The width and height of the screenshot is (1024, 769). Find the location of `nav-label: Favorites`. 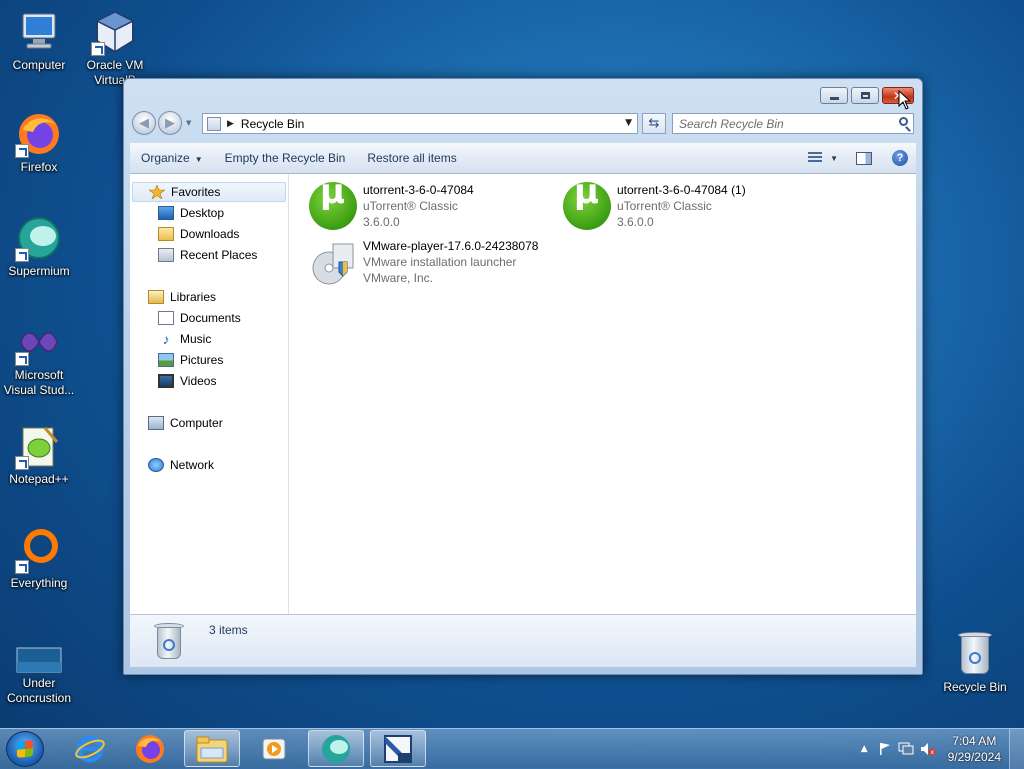

nav-label: Favorites is located at coordinates (196, 192).